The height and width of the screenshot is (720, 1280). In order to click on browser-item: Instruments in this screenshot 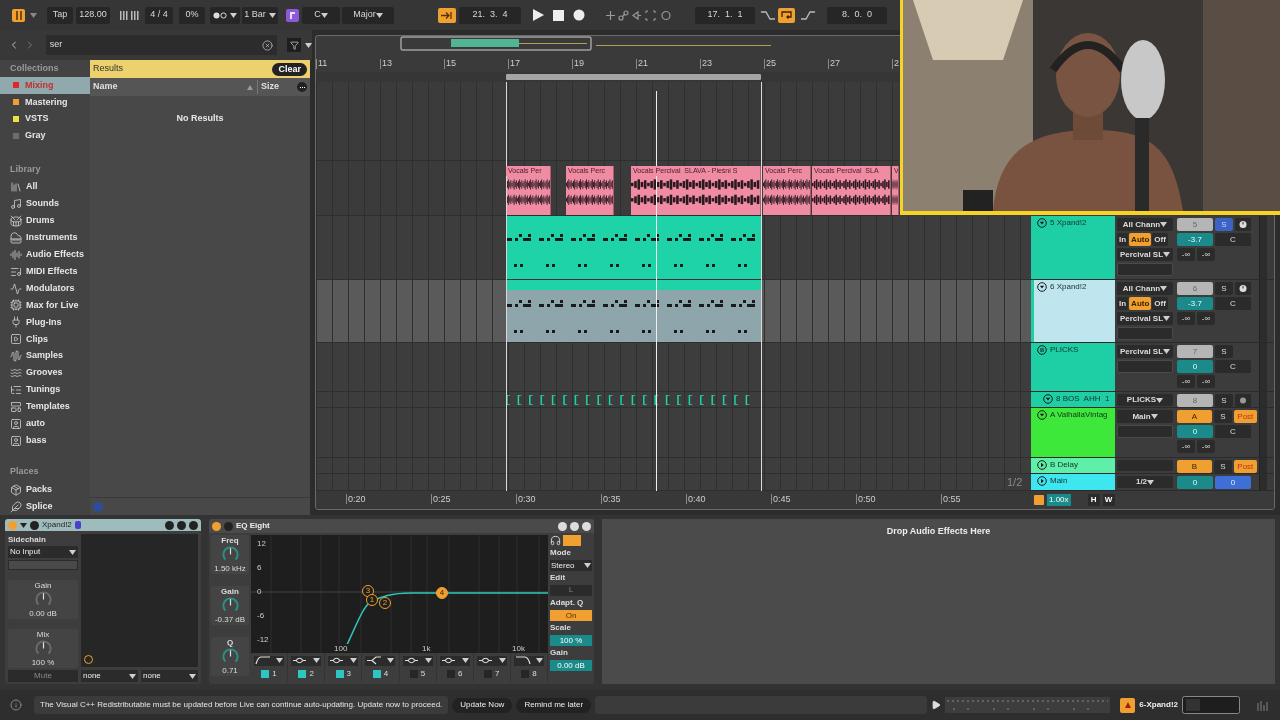, I will do `click(45, 238)`.